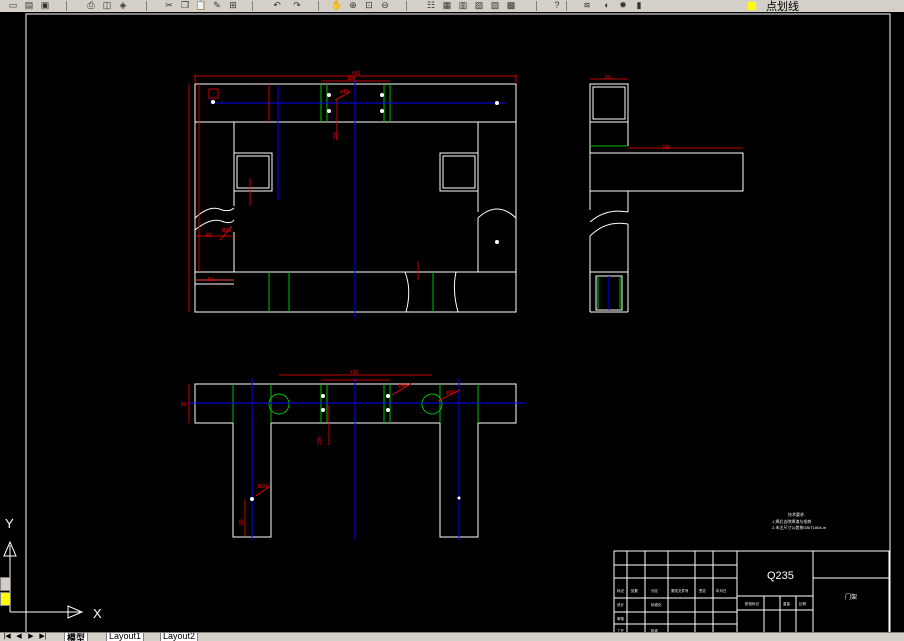  What do you see at coordinates (185, 5) in the screenshot?
I see `copy-icon: ❐` at bounding box center [185, 5].